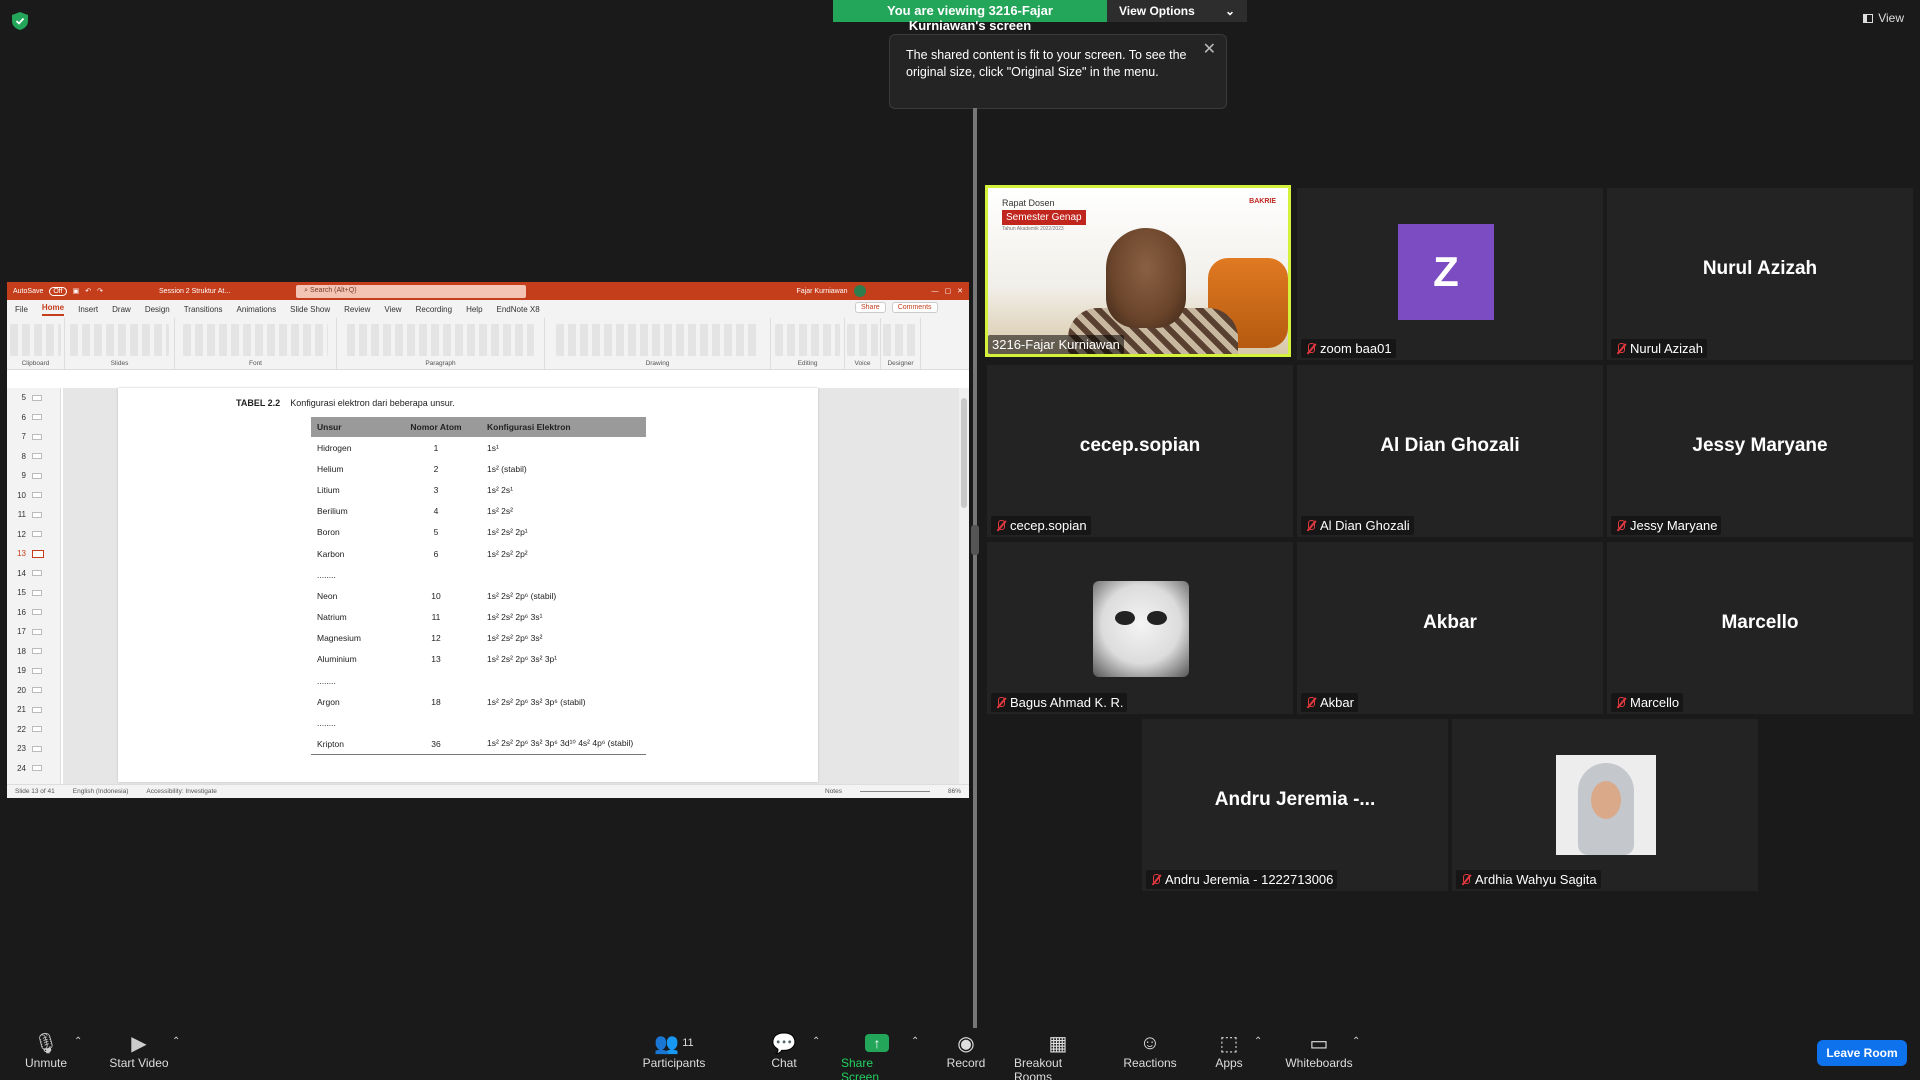  Describe the element at coordinates (88, 291) in the screenshot. I see `undo-icon: ↶` at that location.